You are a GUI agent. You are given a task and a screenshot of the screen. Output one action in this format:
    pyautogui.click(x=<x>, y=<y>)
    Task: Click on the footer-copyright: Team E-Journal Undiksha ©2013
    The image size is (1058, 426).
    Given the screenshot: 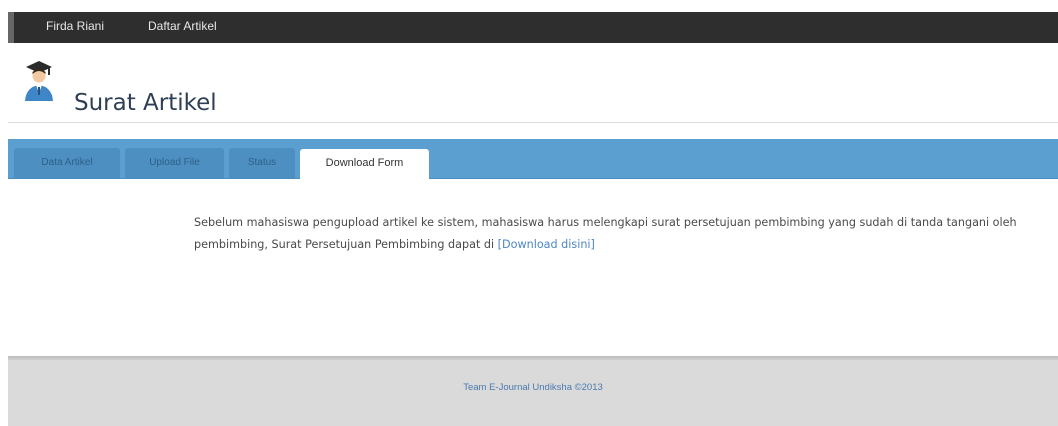 What is the action you would take?
    pyautogui.click(x=533, y=387)
    